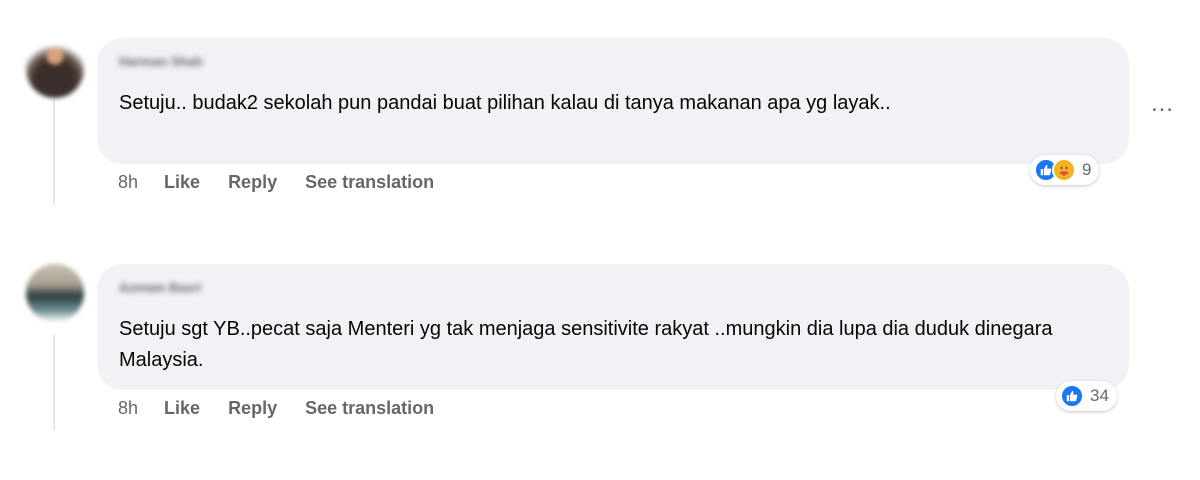  I want to click on reaction-summary: 34, so click(1086, 396).